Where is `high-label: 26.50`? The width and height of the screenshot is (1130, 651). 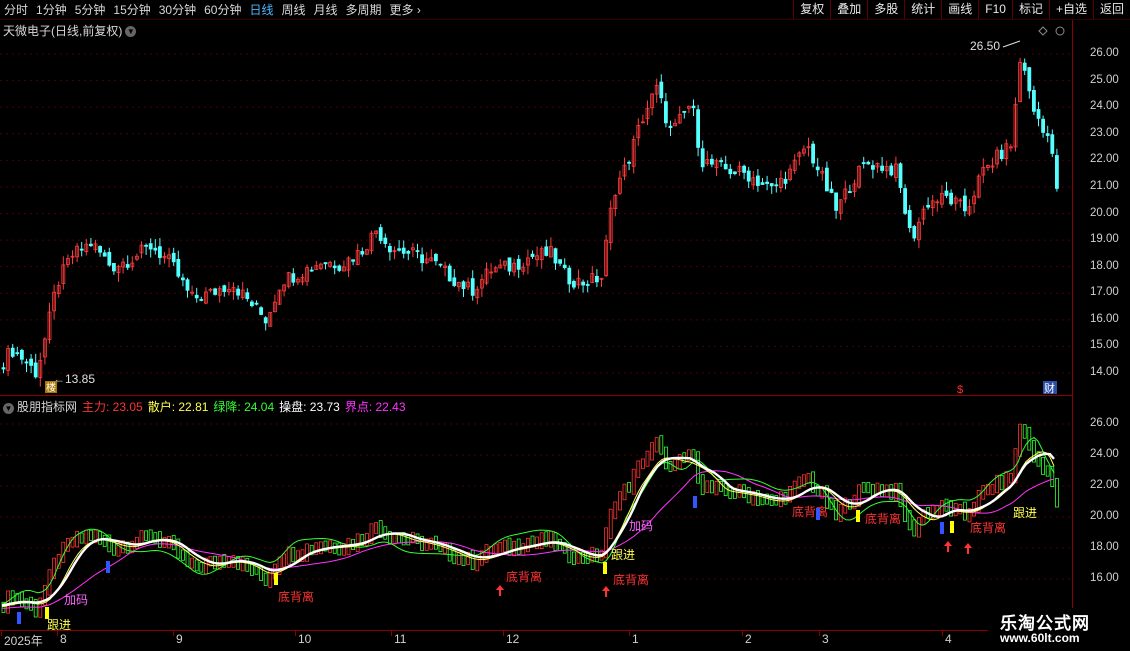 high-label: 26.50 is located at coordinates (985, 46).